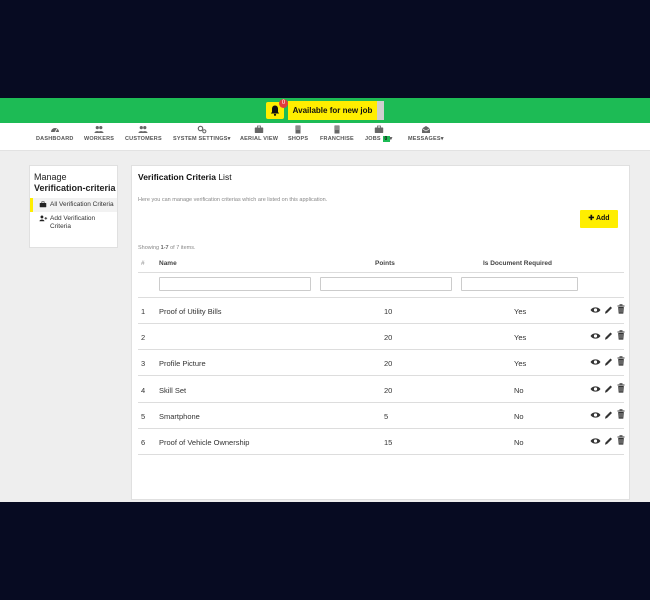 The image size is (650, 600). I want to click on name-filter-input, so click(235, 284).